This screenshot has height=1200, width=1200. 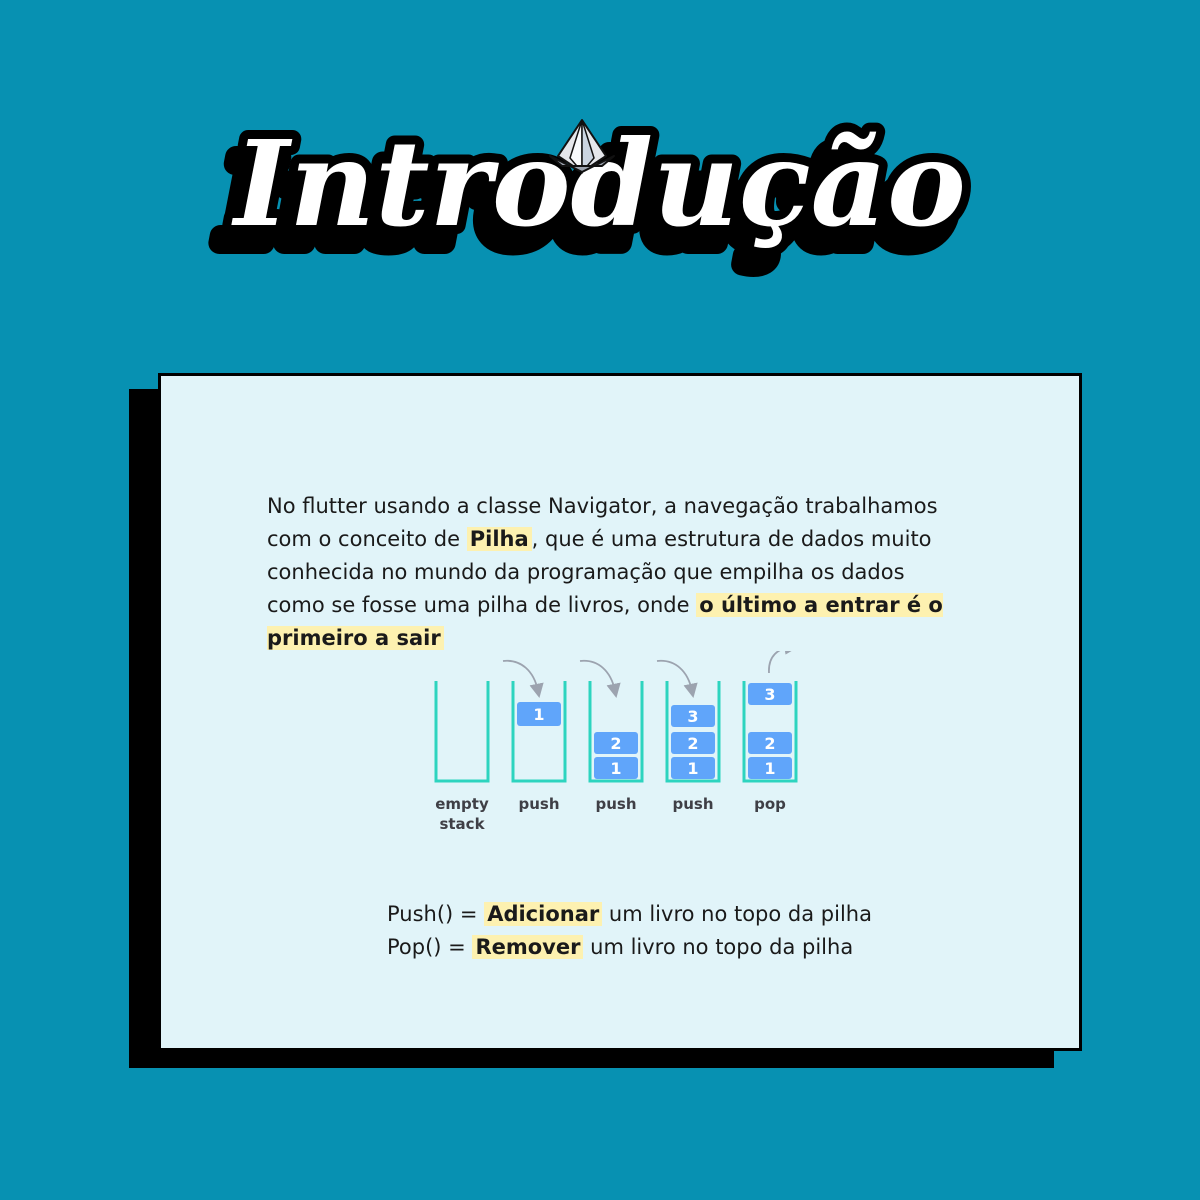 I want to click on stack-push-2: 2 1 push, so click(x=611, y=736).